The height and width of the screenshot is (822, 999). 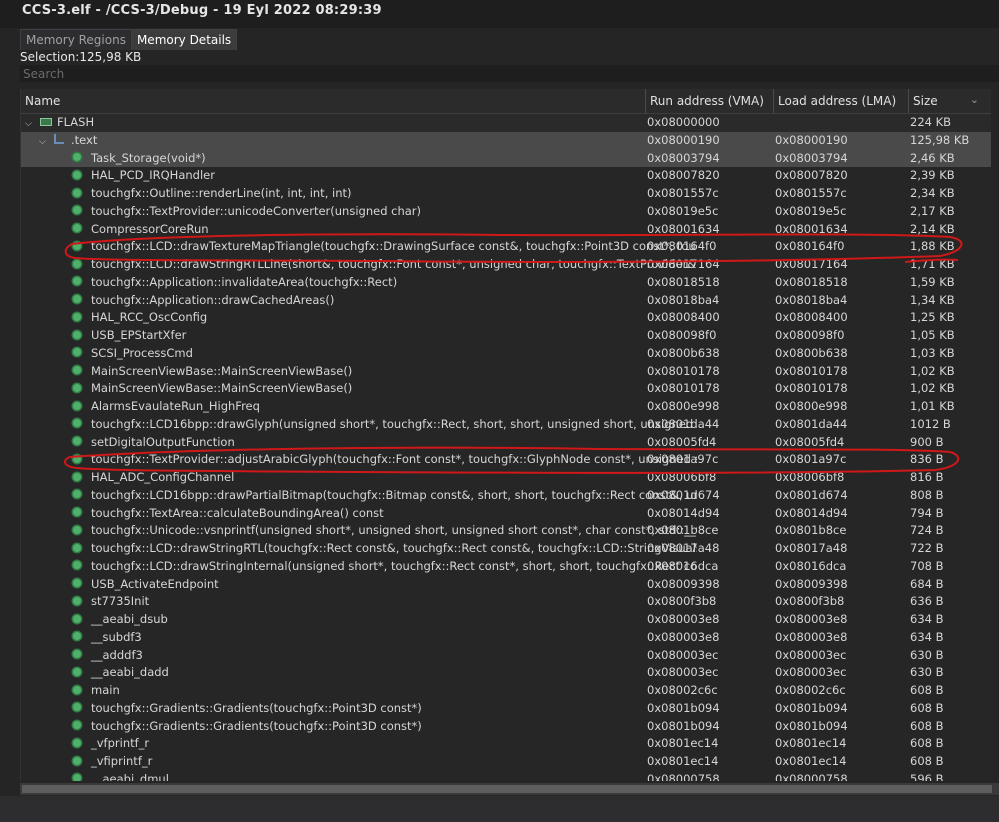 I want to click on symbol-row: st7735Init 0x0800f3b8 0x0800f3b8 636 B, so click(x=506, y=602).